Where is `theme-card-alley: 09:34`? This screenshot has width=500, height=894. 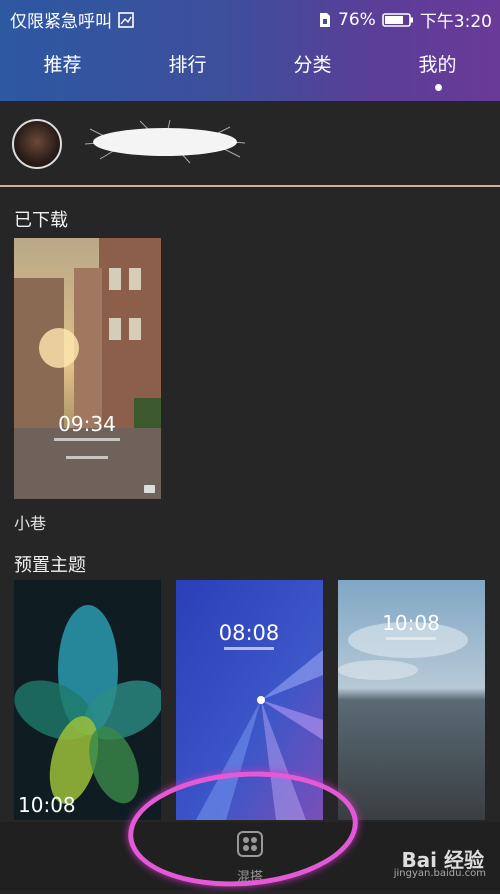
theme-card-alley: 09:34 is located at coordinates (87, 368).